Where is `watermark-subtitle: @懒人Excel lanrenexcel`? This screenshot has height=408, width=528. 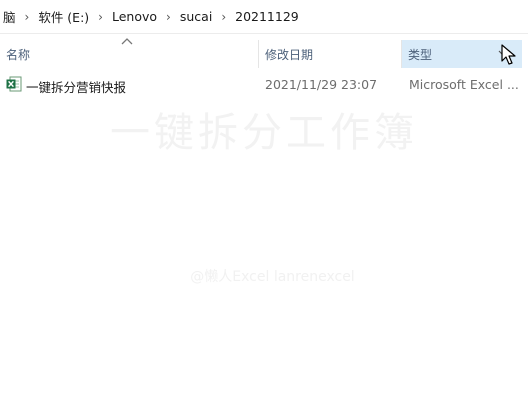
watermark-subtitle: @懒人Excel lanrenexcel is located at coordinates (272, 277).